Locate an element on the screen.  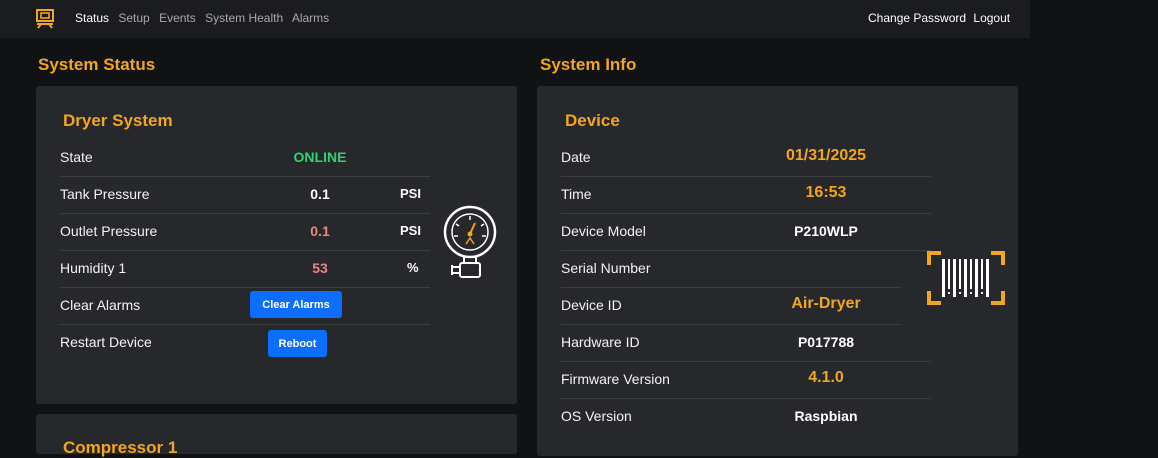
nav-status: Status is located at coordinates (92, 18).